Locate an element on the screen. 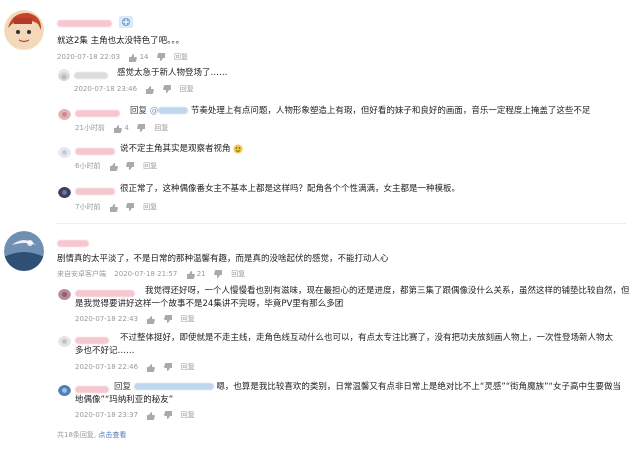 The image size is (640, 449). reply-meta: 21小时前 4 回复 is located at coordinates (124, 128).